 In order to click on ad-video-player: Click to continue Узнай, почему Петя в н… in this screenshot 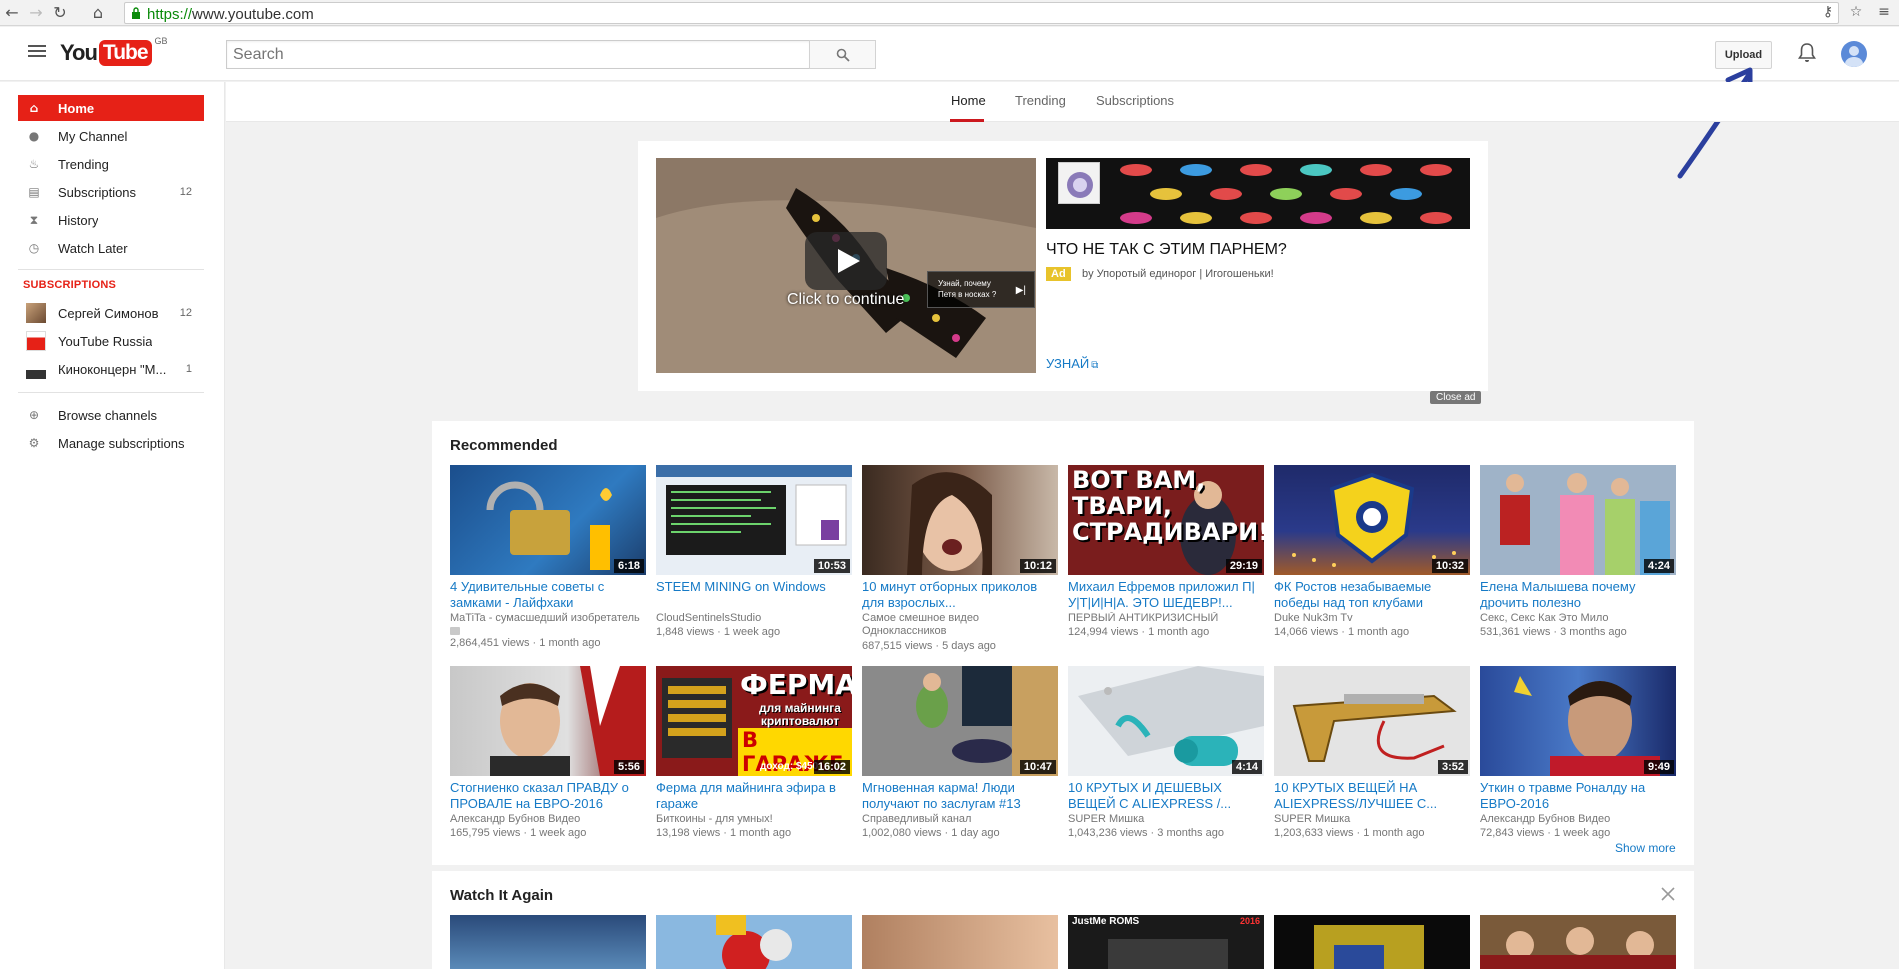, I will do `click(846, 265)`.